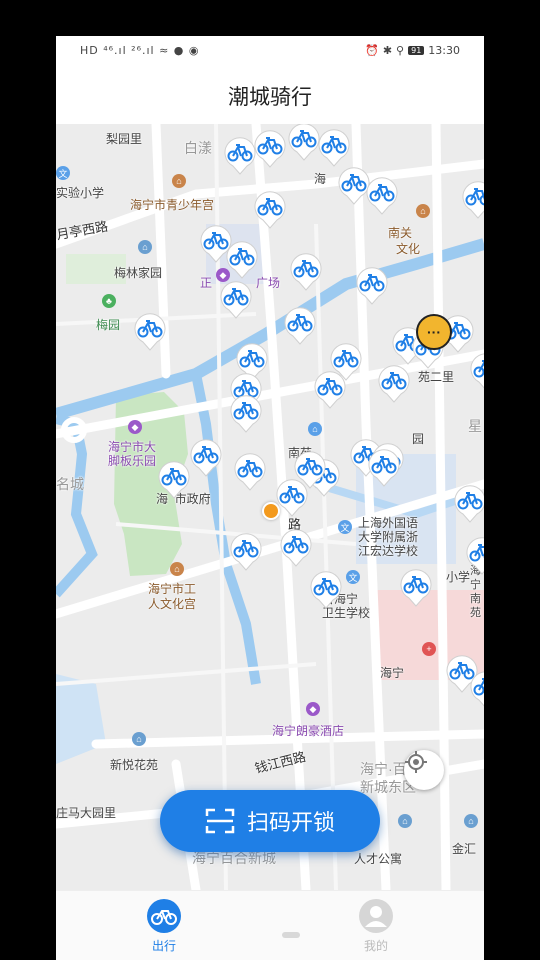  What do you see at coordinates (475, 426) in the screenshot?
I see `map-label: 星` at bounding box center [475, 426].